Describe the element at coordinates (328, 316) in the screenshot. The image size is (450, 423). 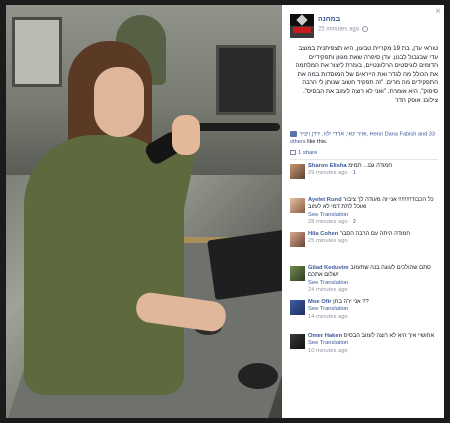
I see `comment-meta: 14 minutes ago` at that location.